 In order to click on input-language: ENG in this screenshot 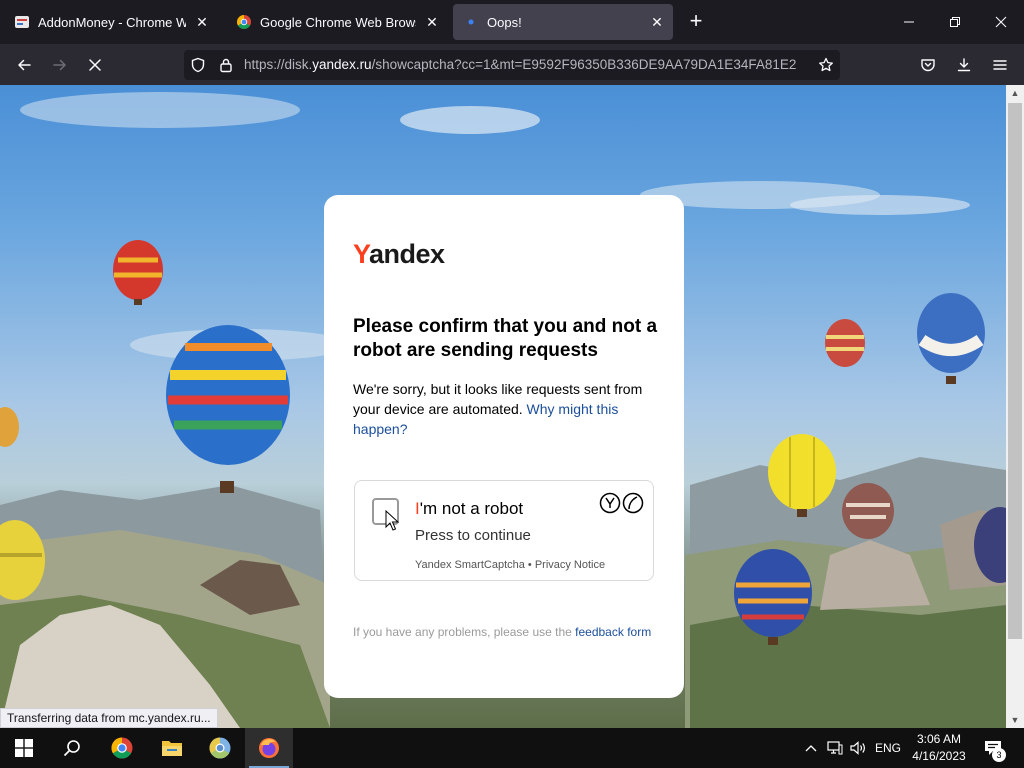, I will do `click(888, 748)`.